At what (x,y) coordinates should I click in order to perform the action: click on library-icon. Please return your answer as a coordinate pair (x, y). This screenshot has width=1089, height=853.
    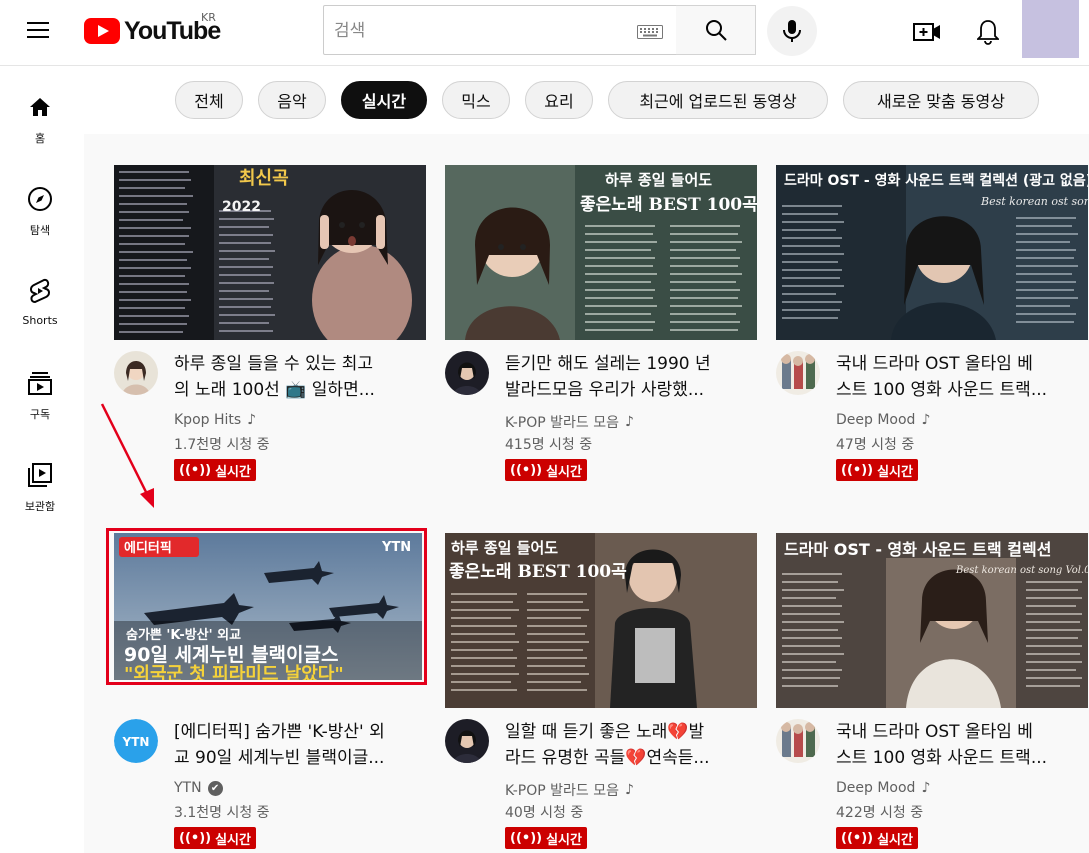
    Looking at the image, I should click on (40, 475).